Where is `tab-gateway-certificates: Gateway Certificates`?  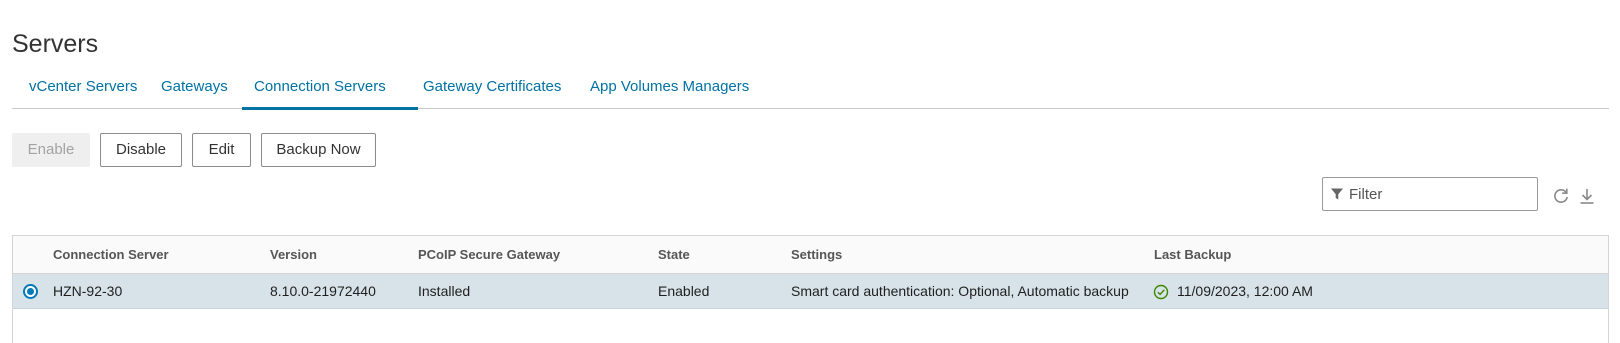 tab-gateway-certificates: Gateway Certificates is located at coordinates (492, 87).